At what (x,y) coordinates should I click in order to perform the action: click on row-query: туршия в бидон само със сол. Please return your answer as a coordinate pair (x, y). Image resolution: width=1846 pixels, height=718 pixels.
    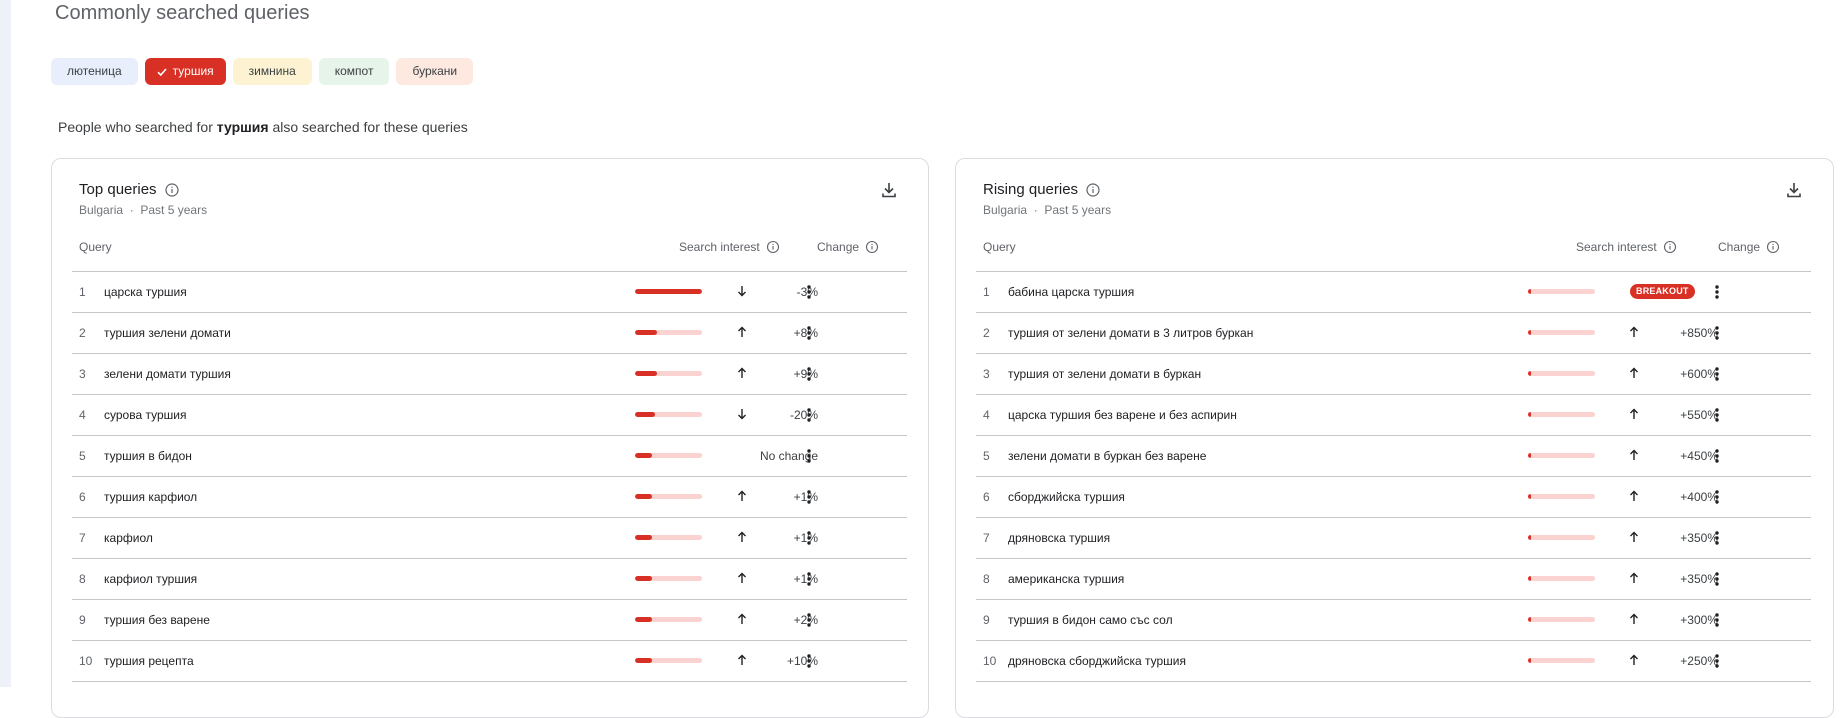
    Looking at the image, I should click on (1090, 620).